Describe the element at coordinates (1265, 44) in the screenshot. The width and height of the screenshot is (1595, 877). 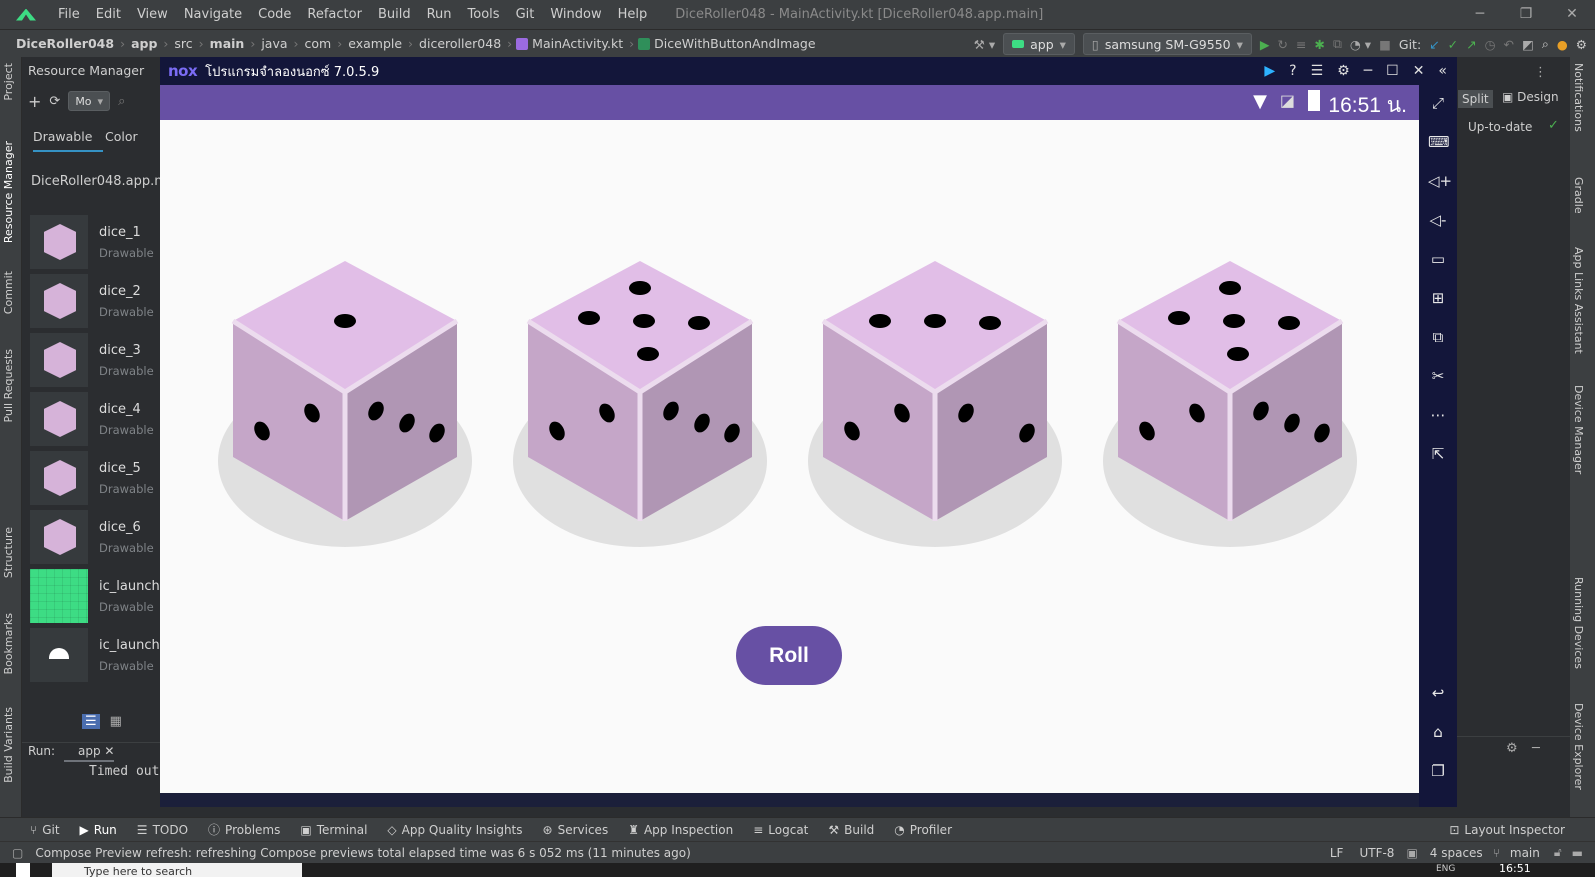
I see `run-icon: ▶` at that location.